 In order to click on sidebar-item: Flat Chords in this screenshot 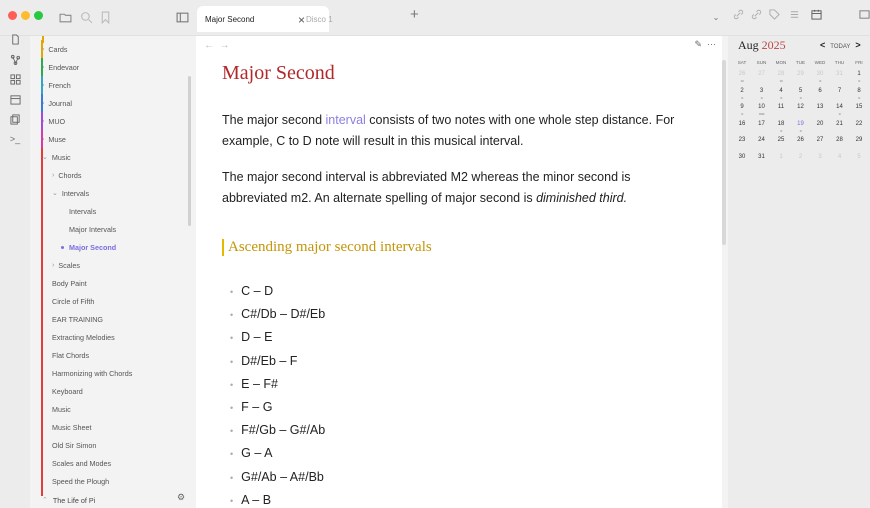, I will do `click(111, 355)`.